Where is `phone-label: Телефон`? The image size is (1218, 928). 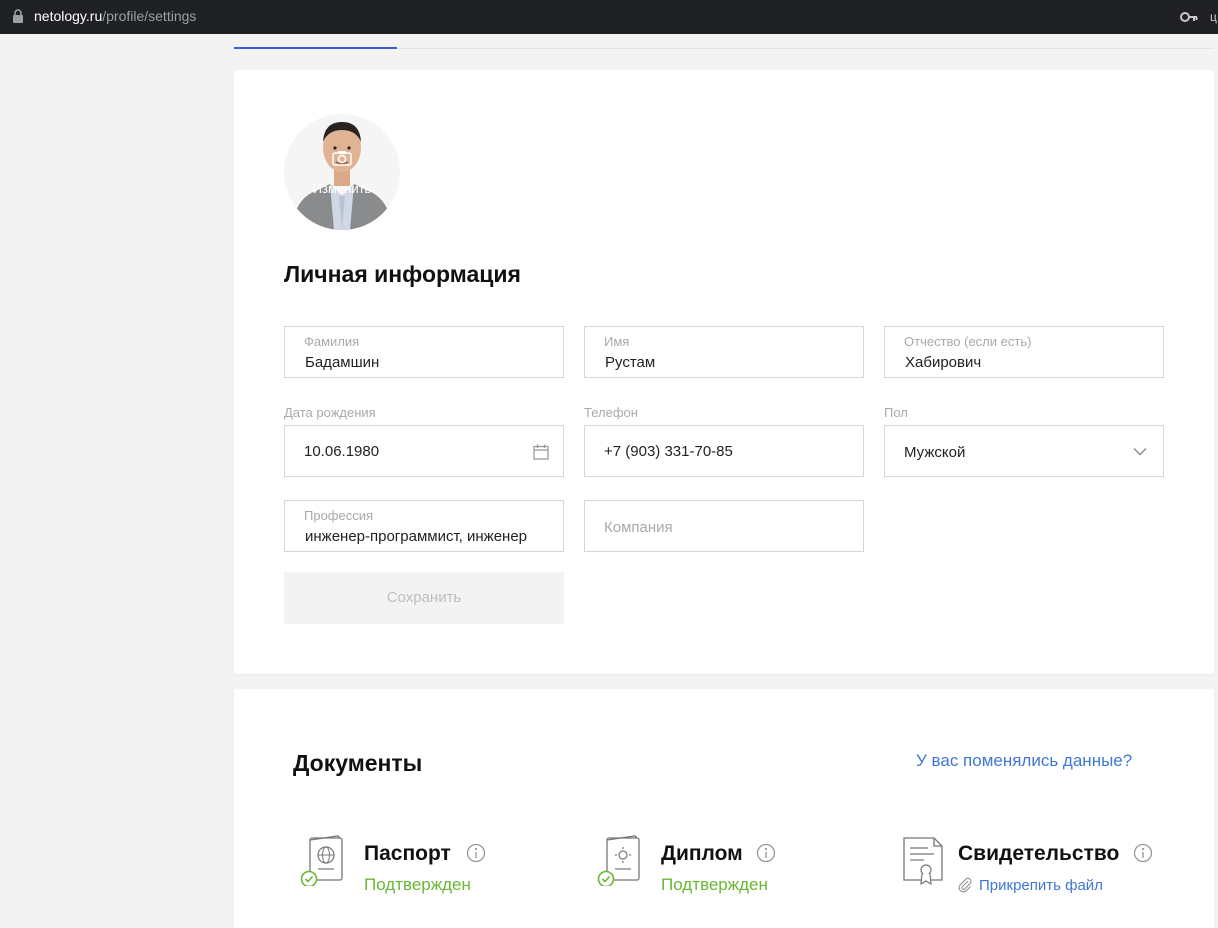
phone-label: Телефон is located at coordinates (611, 412).